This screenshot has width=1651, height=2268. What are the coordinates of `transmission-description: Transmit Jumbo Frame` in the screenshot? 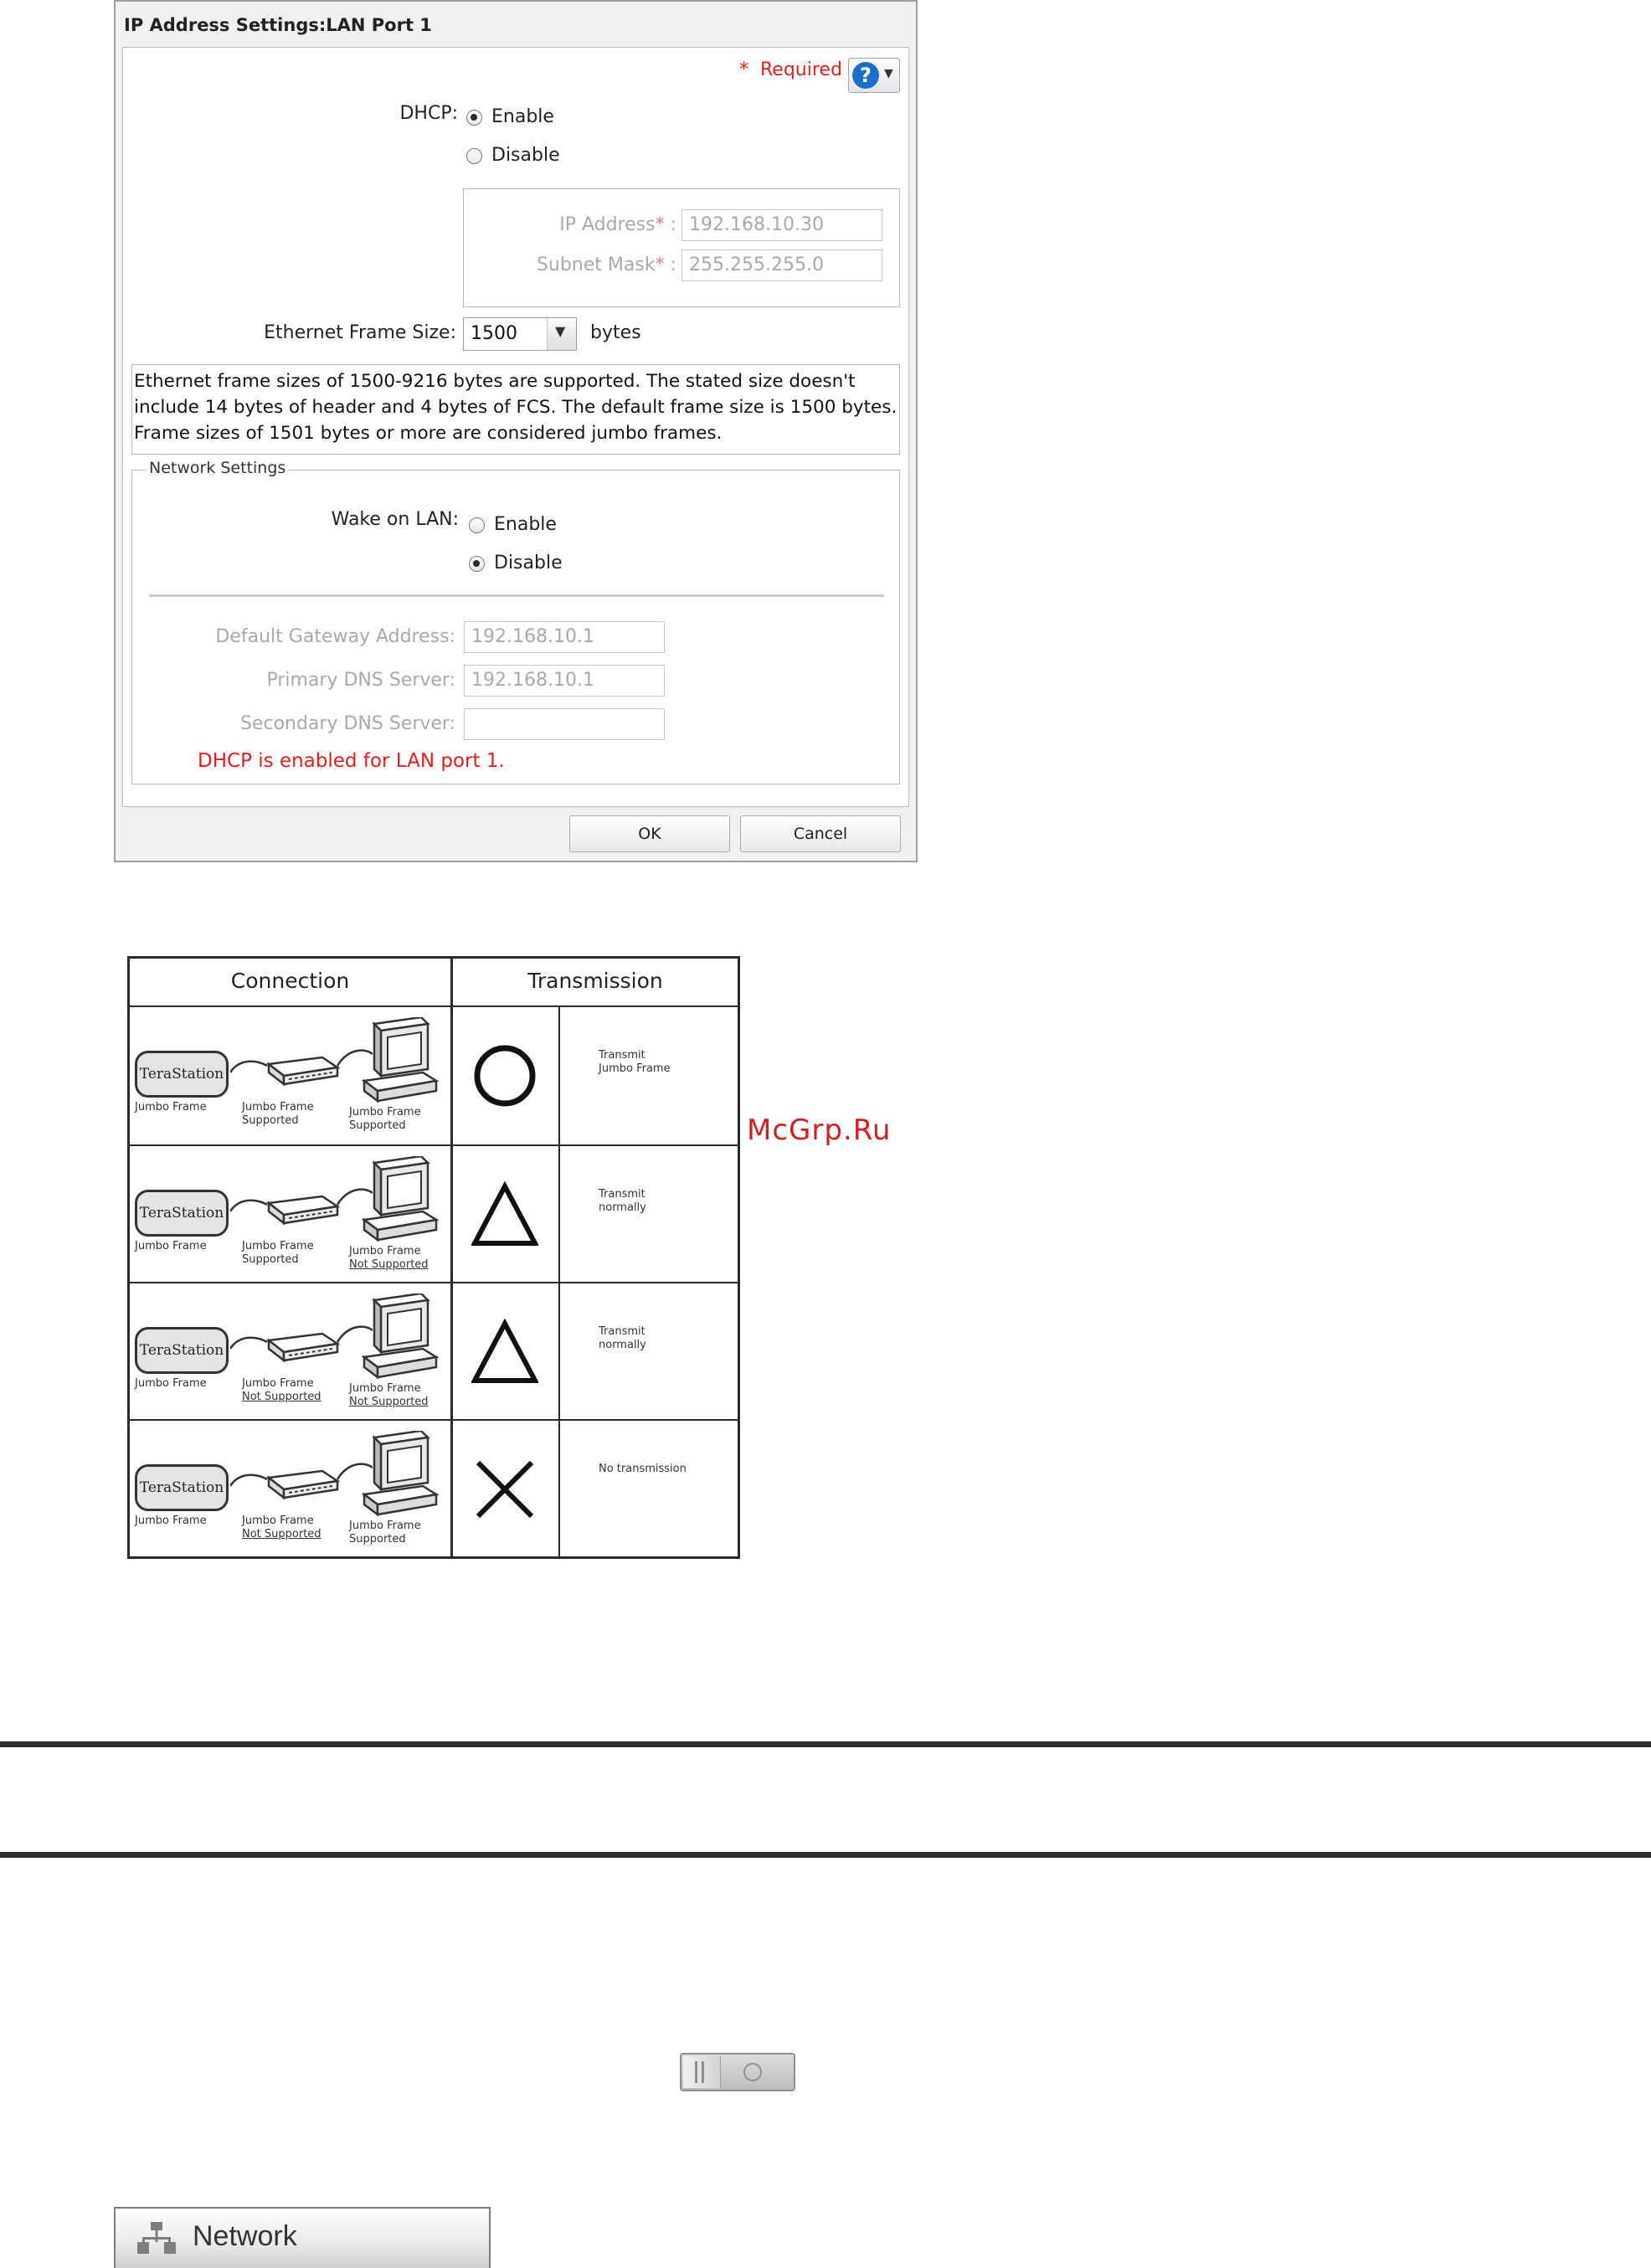 It's located at (635, 1062).